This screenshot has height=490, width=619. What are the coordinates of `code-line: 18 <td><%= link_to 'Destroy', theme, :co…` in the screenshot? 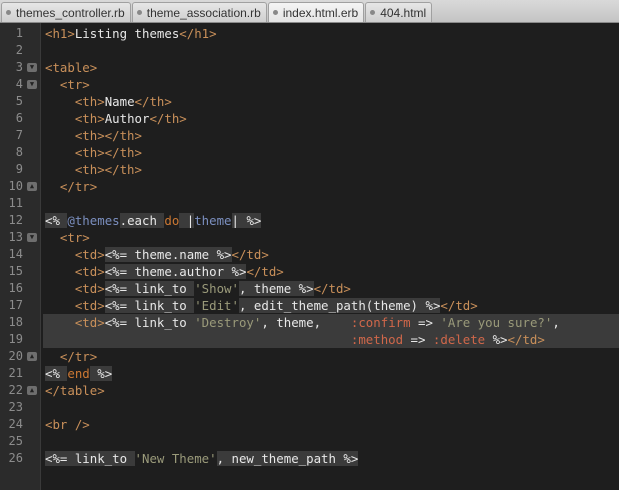 It's located at (309, 322).